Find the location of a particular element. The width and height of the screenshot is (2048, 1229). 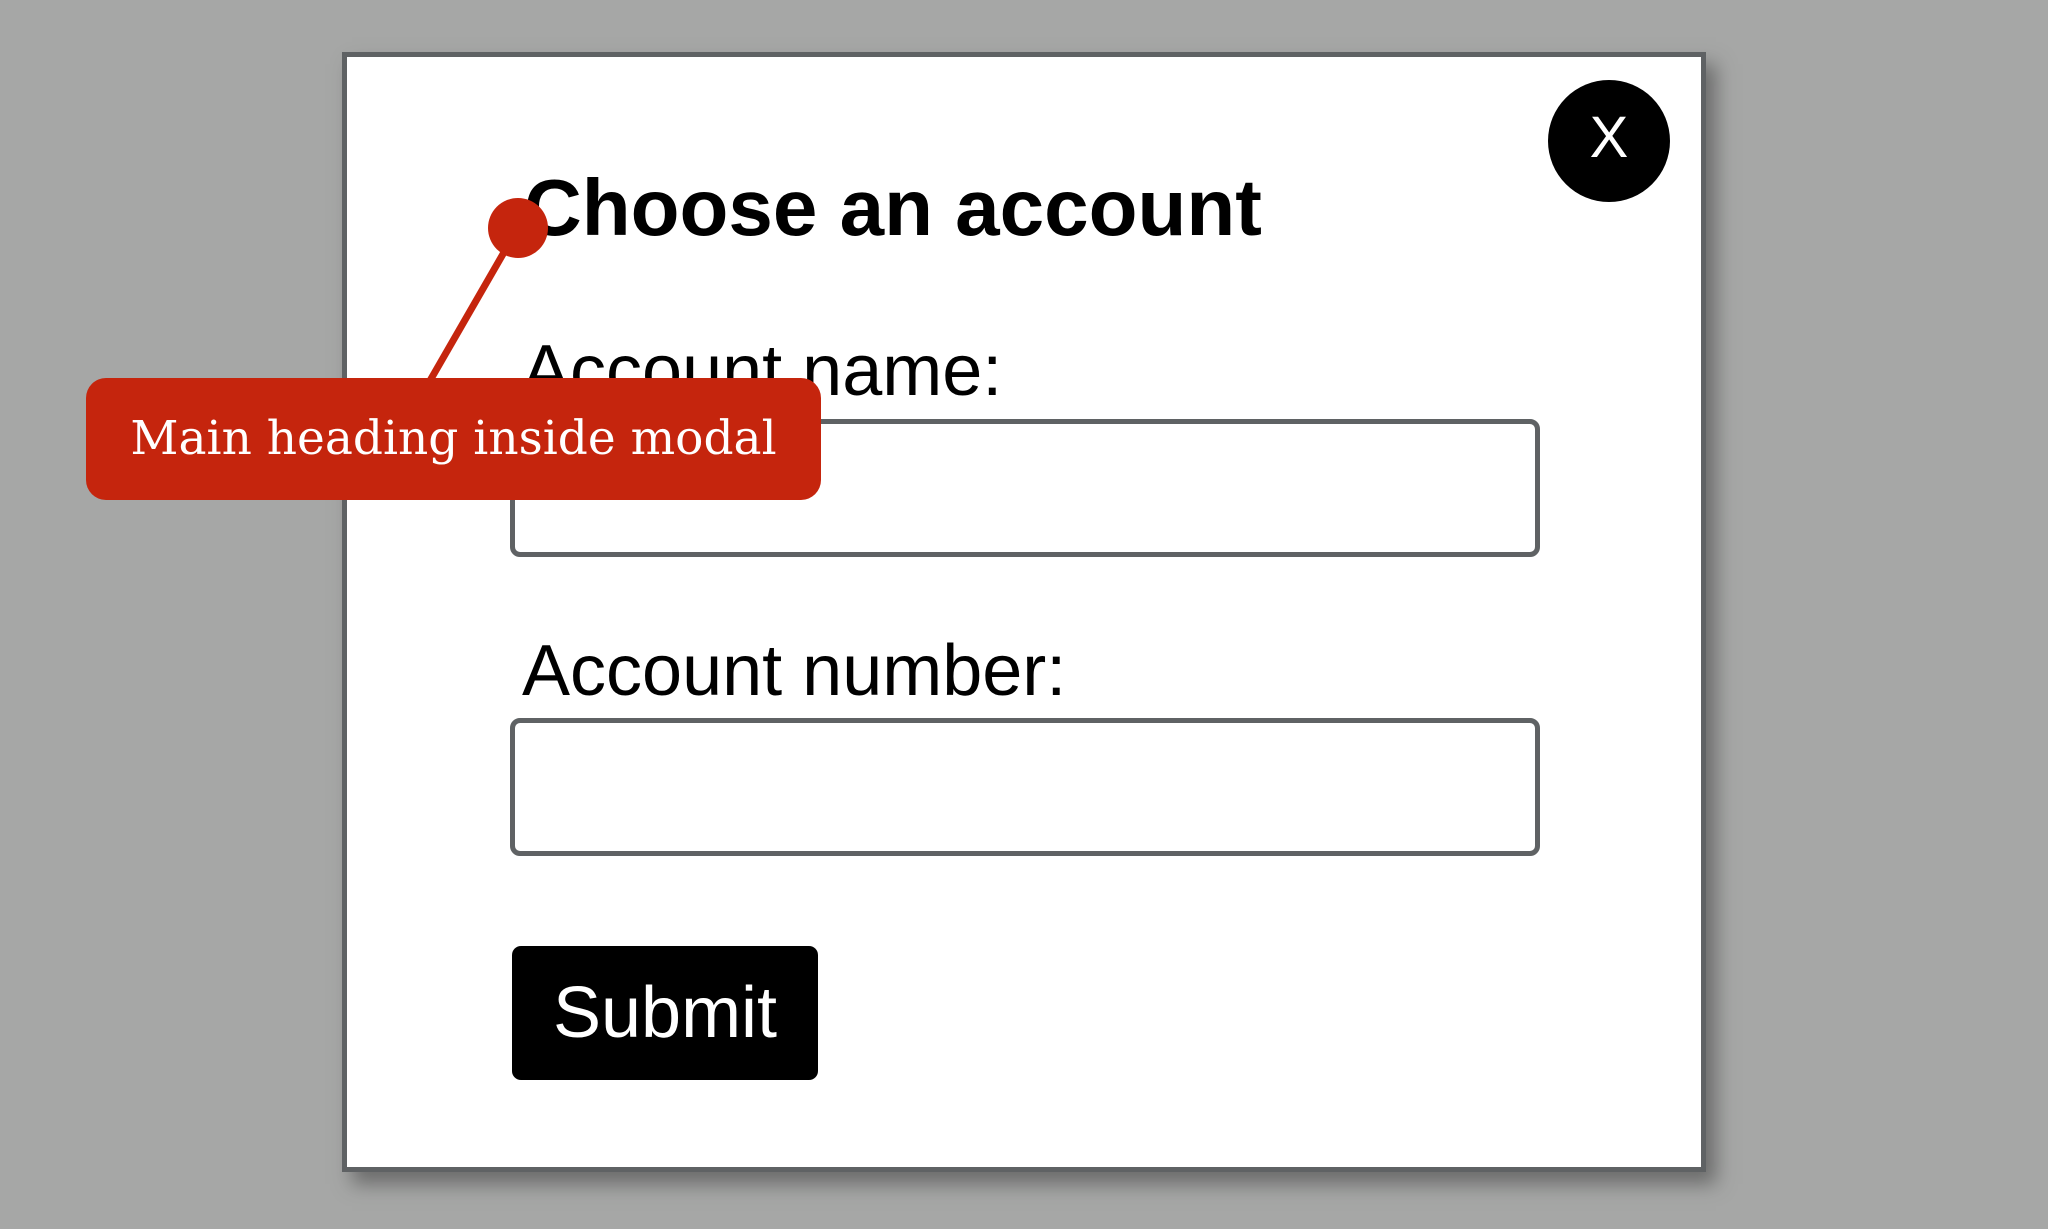

annotation-callout: Main heading inside modal is located at coordinates (453, 439).